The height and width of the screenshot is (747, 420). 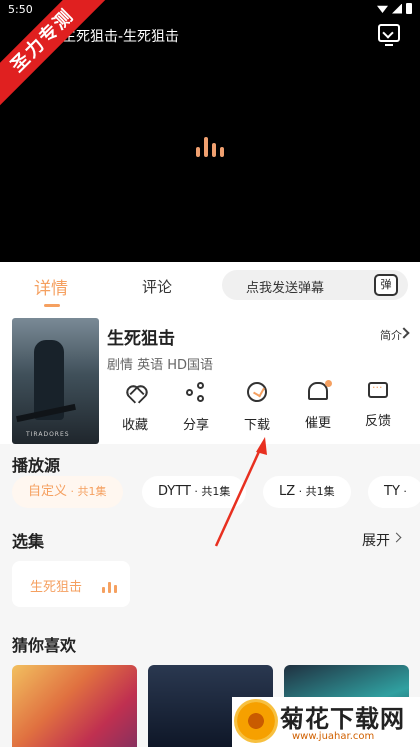 What do you see at coordinates (386, 285) in the screenshot?
I see `danmu-toggle-icon: 弹` at bounding box center [386, 285].